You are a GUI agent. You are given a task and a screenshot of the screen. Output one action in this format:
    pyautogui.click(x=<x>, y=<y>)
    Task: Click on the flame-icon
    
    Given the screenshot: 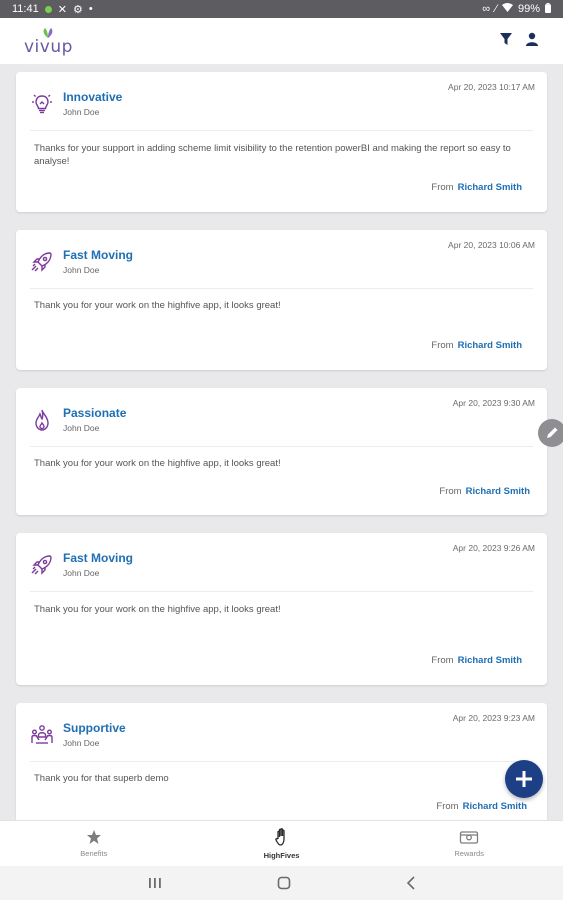 What is the action you would take?
    pyautogui.click(x=42, y=420)
    